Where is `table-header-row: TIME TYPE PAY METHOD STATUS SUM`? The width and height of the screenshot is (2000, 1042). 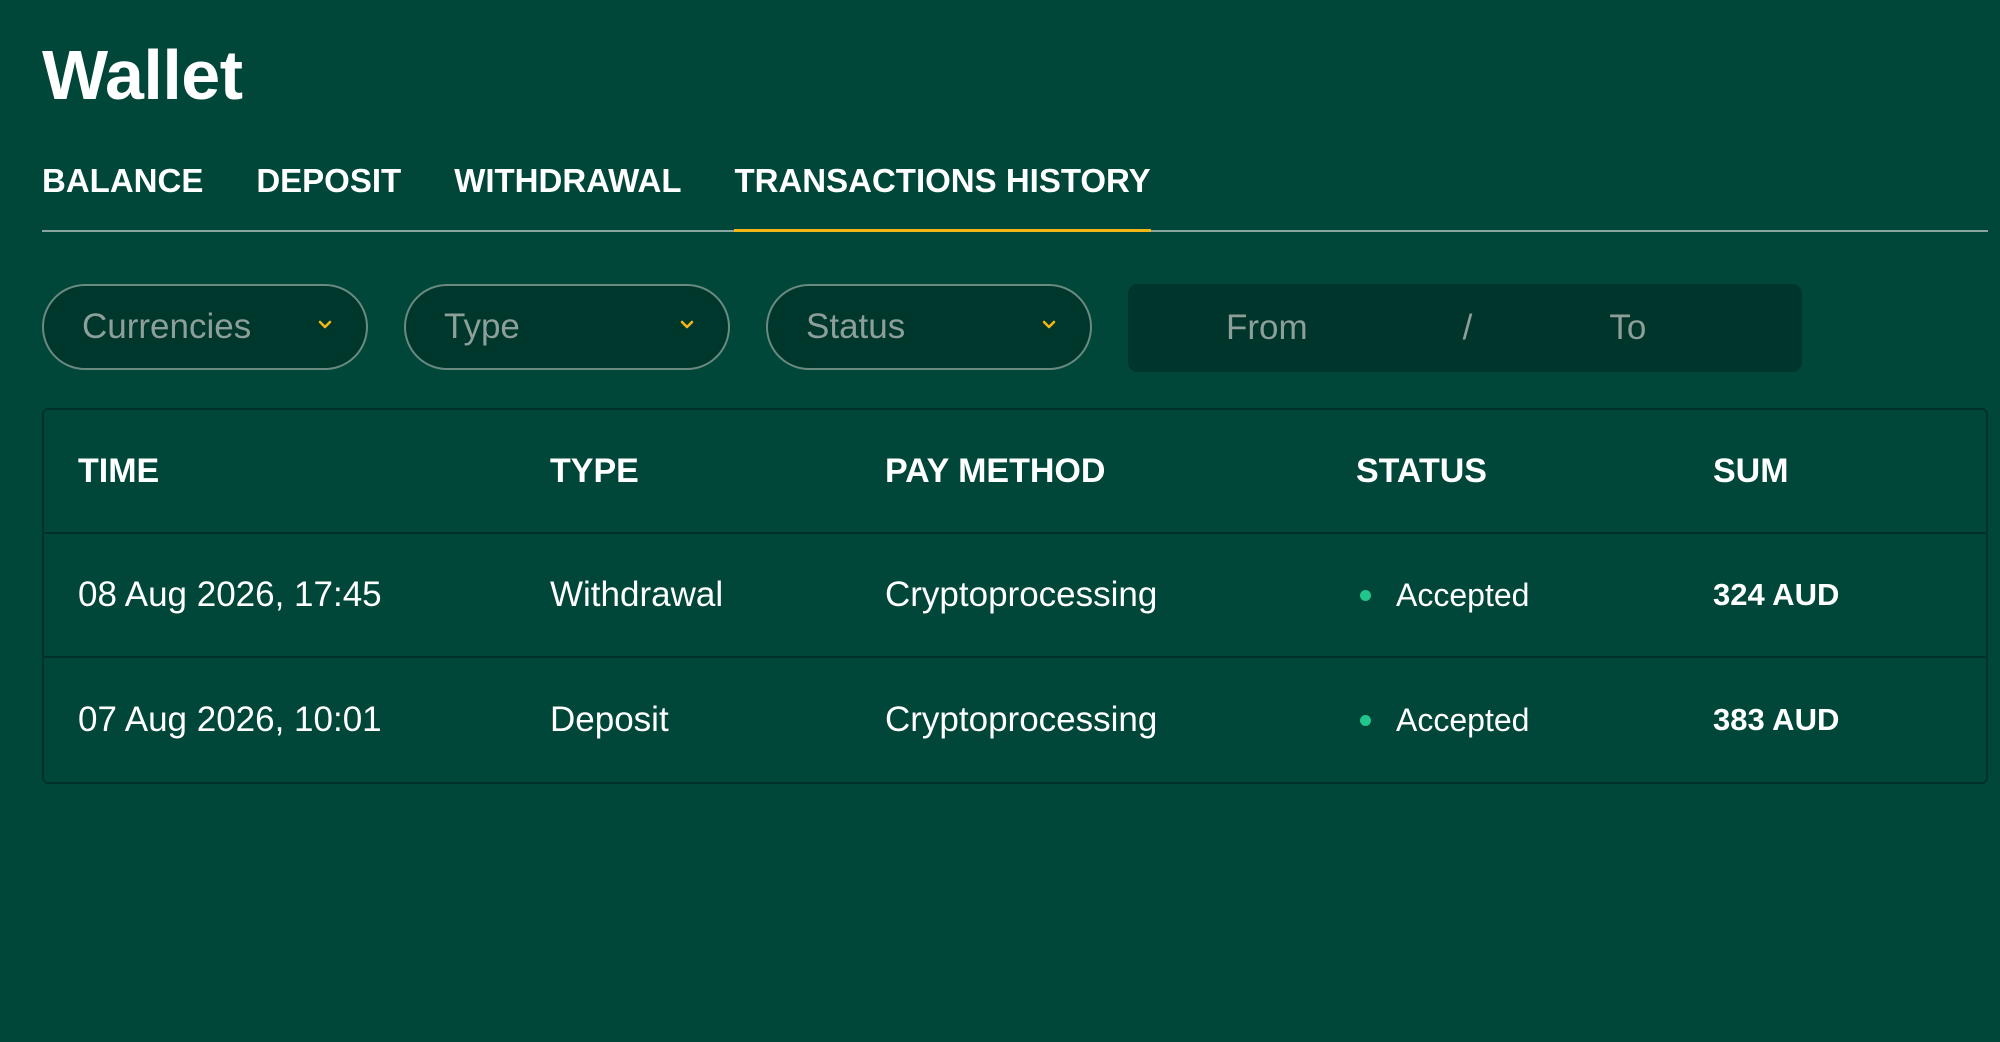
table-header-row: TIME TYPE PAY METHOD STATUS SUM is located at coordinates (1015, 472).